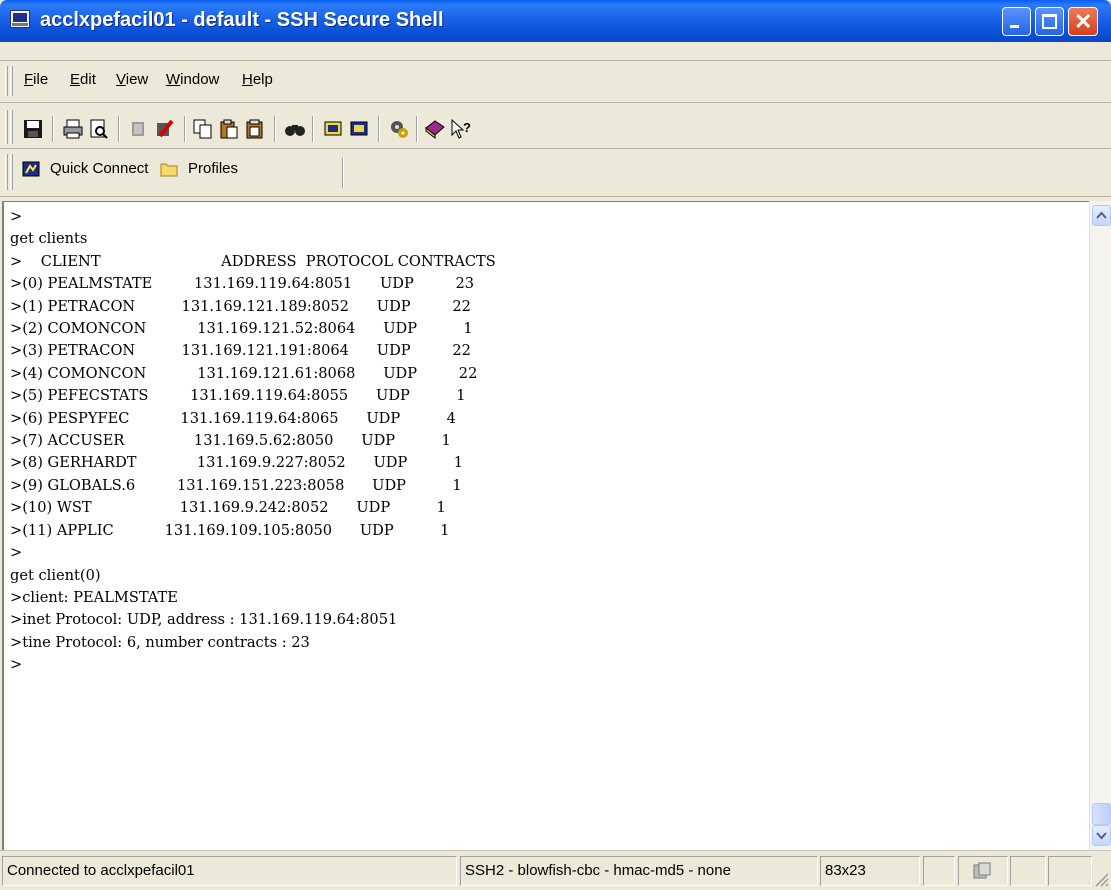 The height and width of the screenshot is (890, 1111). What do you see at coordinates (99, 129) in the screenshot?
I see `print-preview-icon` at bounding box center [99, 129].